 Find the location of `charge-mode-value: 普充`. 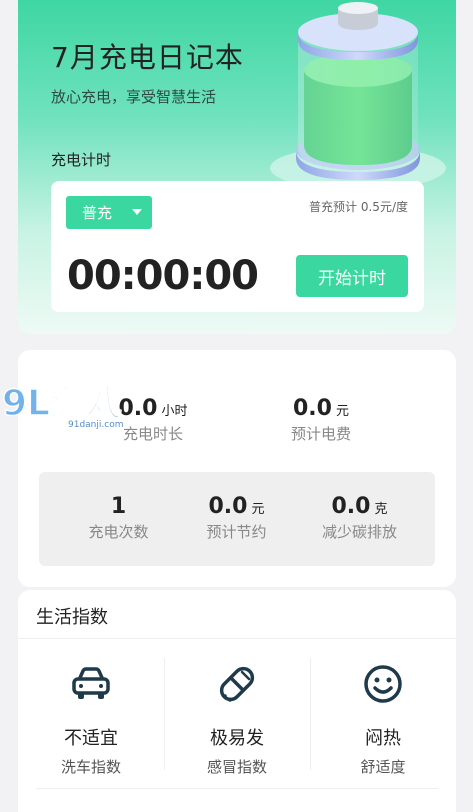

charge-mode-value: 普充 is located at coordinates (97, 213).